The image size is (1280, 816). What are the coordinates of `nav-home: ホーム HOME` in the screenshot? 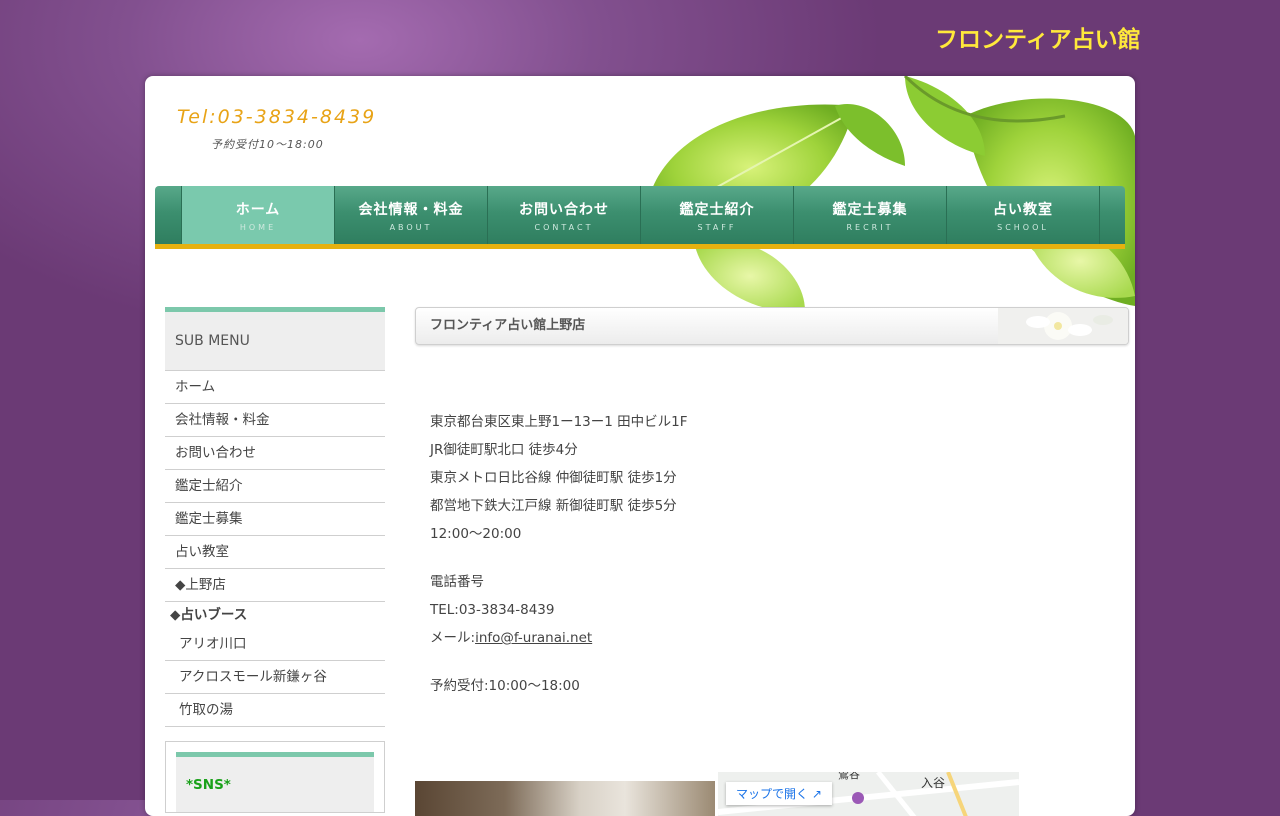 It's located at (258, 215).